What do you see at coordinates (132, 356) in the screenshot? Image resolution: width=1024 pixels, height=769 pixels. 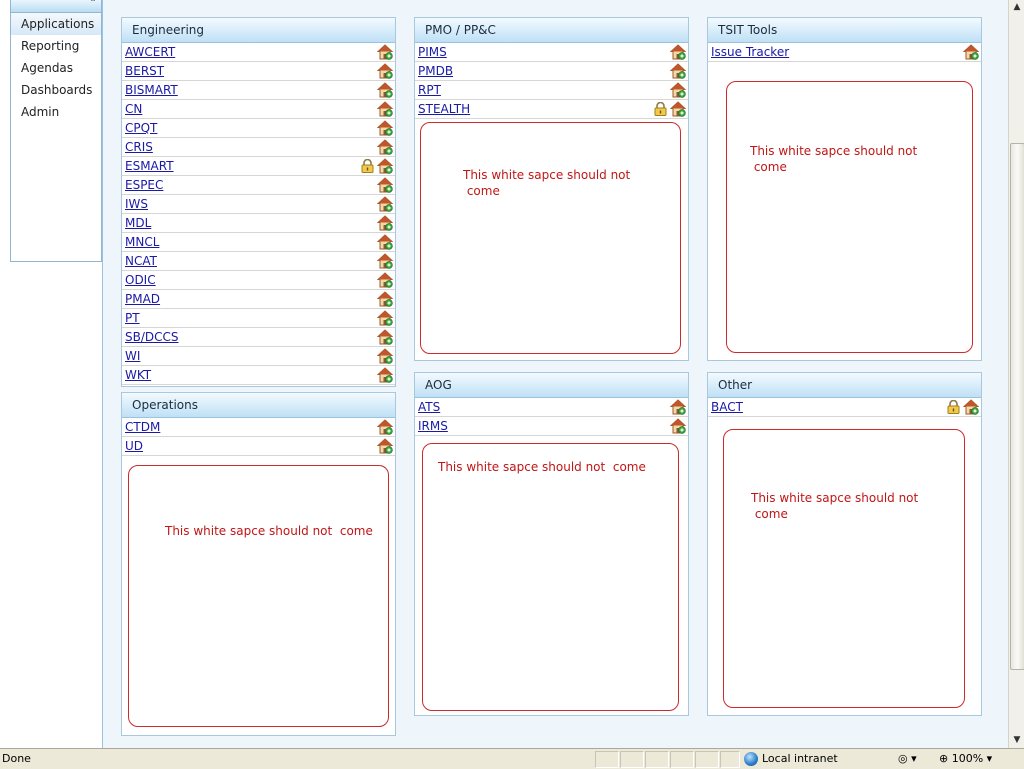 I see `app-link: WI` at bounding box center [132, 356].